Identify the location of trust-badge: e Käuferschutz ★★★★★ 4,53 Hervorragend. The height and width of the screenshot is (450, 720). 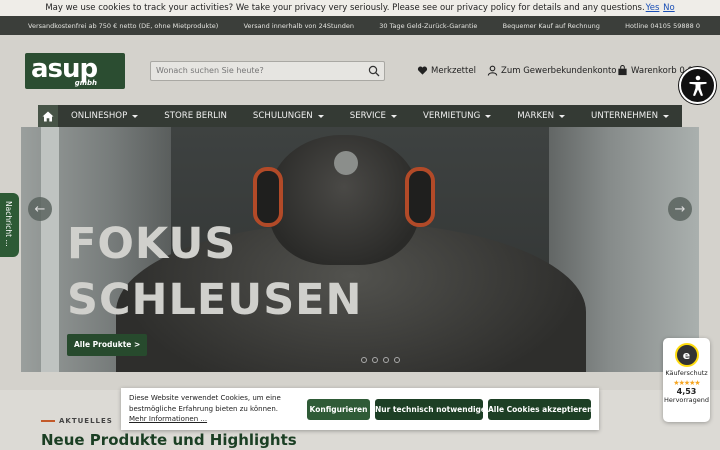
(686, 380).